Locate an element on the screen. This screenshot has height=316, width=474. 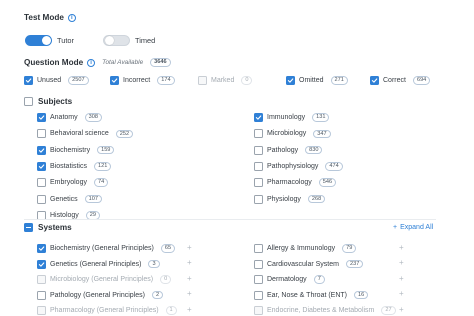
system-endocrine-diabetes-metabolism-label: Endocrine, Diabetes & Metabolism is located at coordinates (321, 310).